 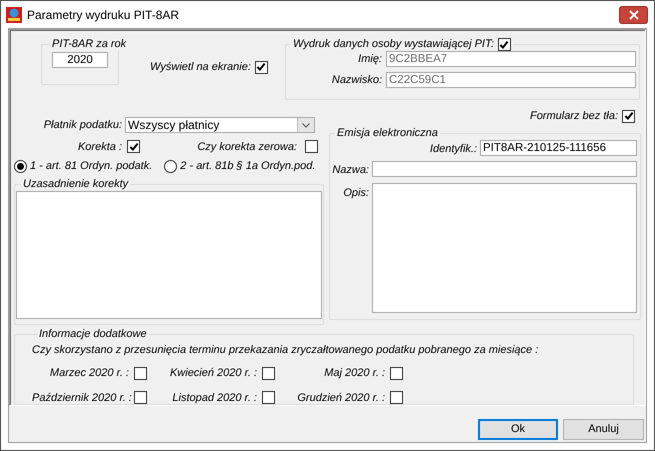 I want to click on close-button, so click(x=633, y=15).